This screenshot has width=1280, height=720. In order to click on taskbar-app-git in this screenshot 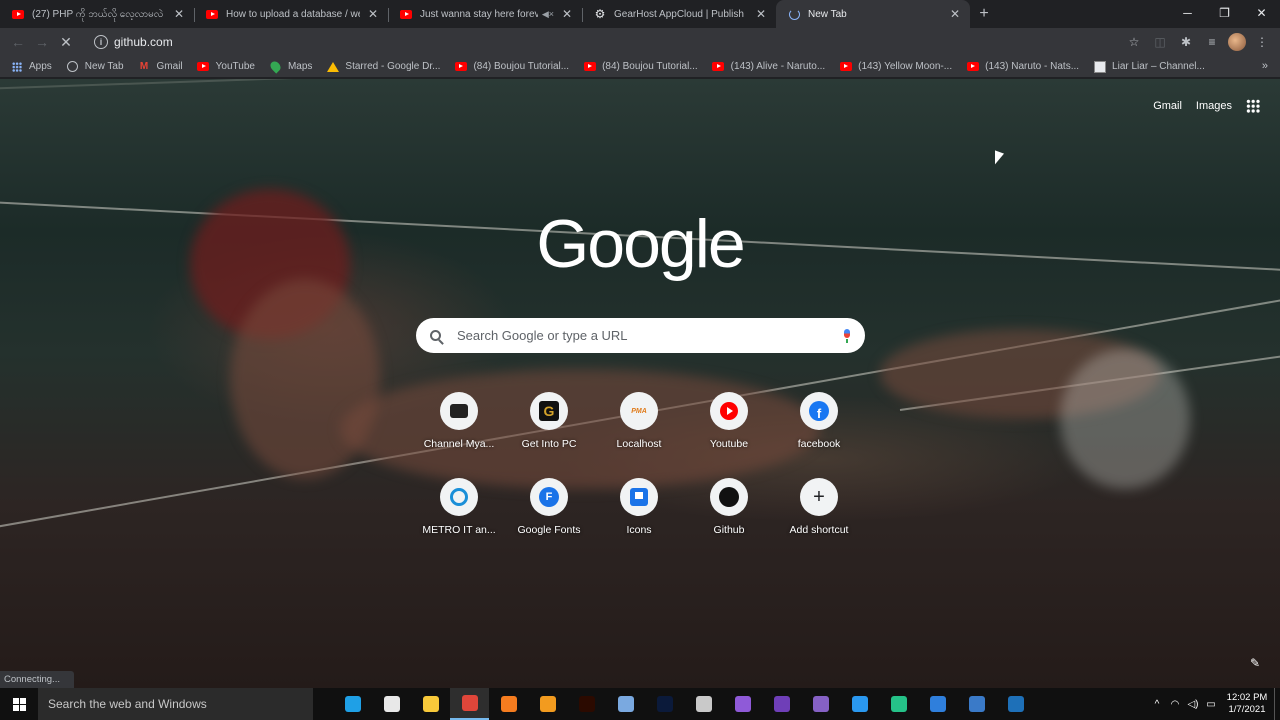, I will do `click(742, 704)`.